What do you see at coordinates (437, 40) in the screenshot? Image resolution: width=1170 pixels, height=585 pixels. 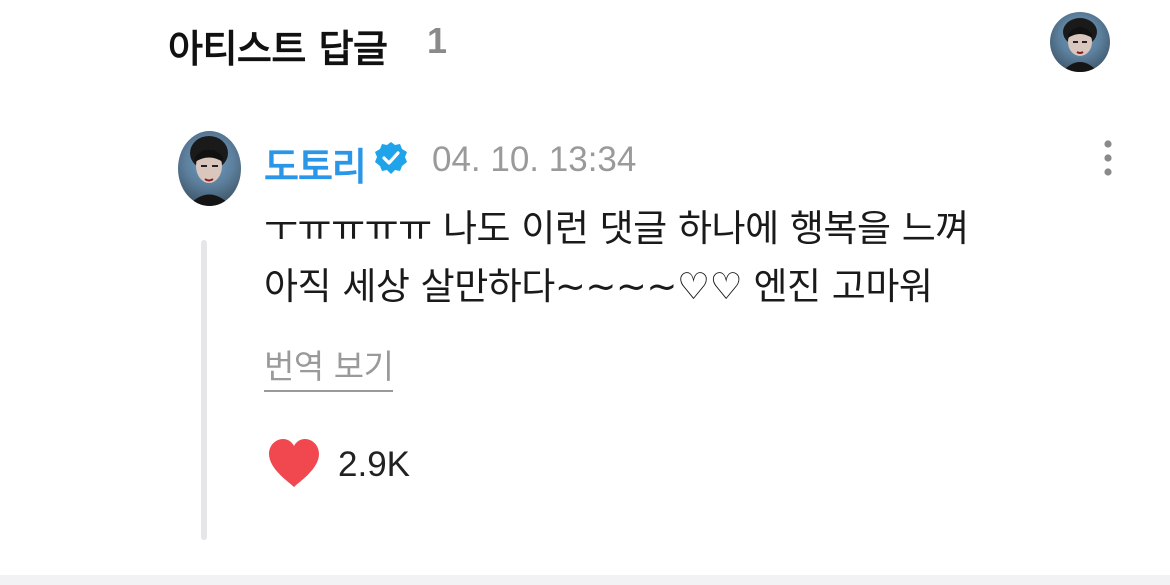 I see `reply-count: 1` at bounding box center [437, 40].